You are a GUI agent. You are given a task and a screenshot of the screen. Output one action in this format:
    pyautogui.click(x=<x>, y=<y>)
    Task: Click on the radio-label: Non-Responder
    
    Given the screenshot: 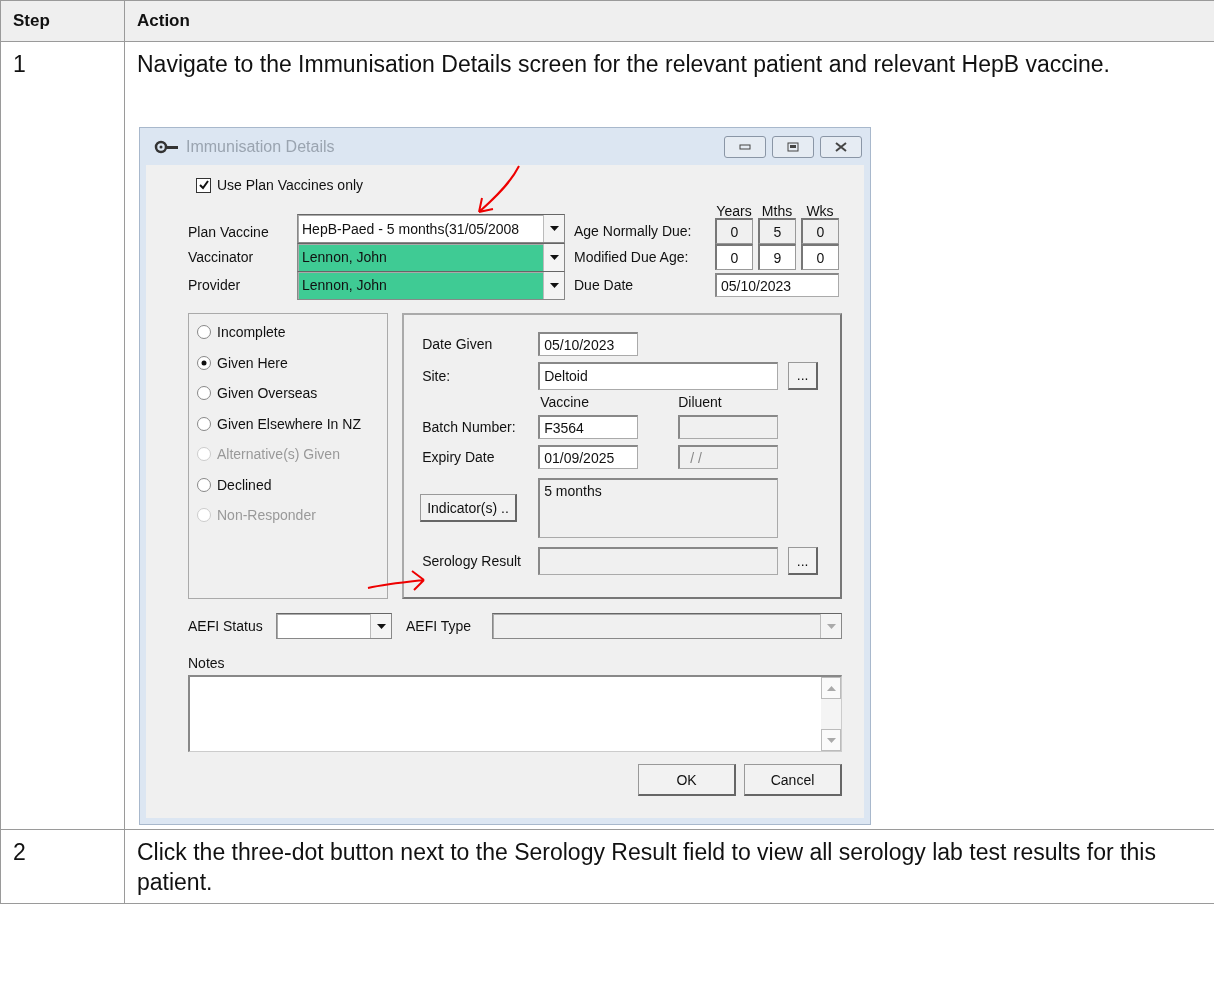 What is the action you would take?
    pyautogui.click(x=266, y=515)
    